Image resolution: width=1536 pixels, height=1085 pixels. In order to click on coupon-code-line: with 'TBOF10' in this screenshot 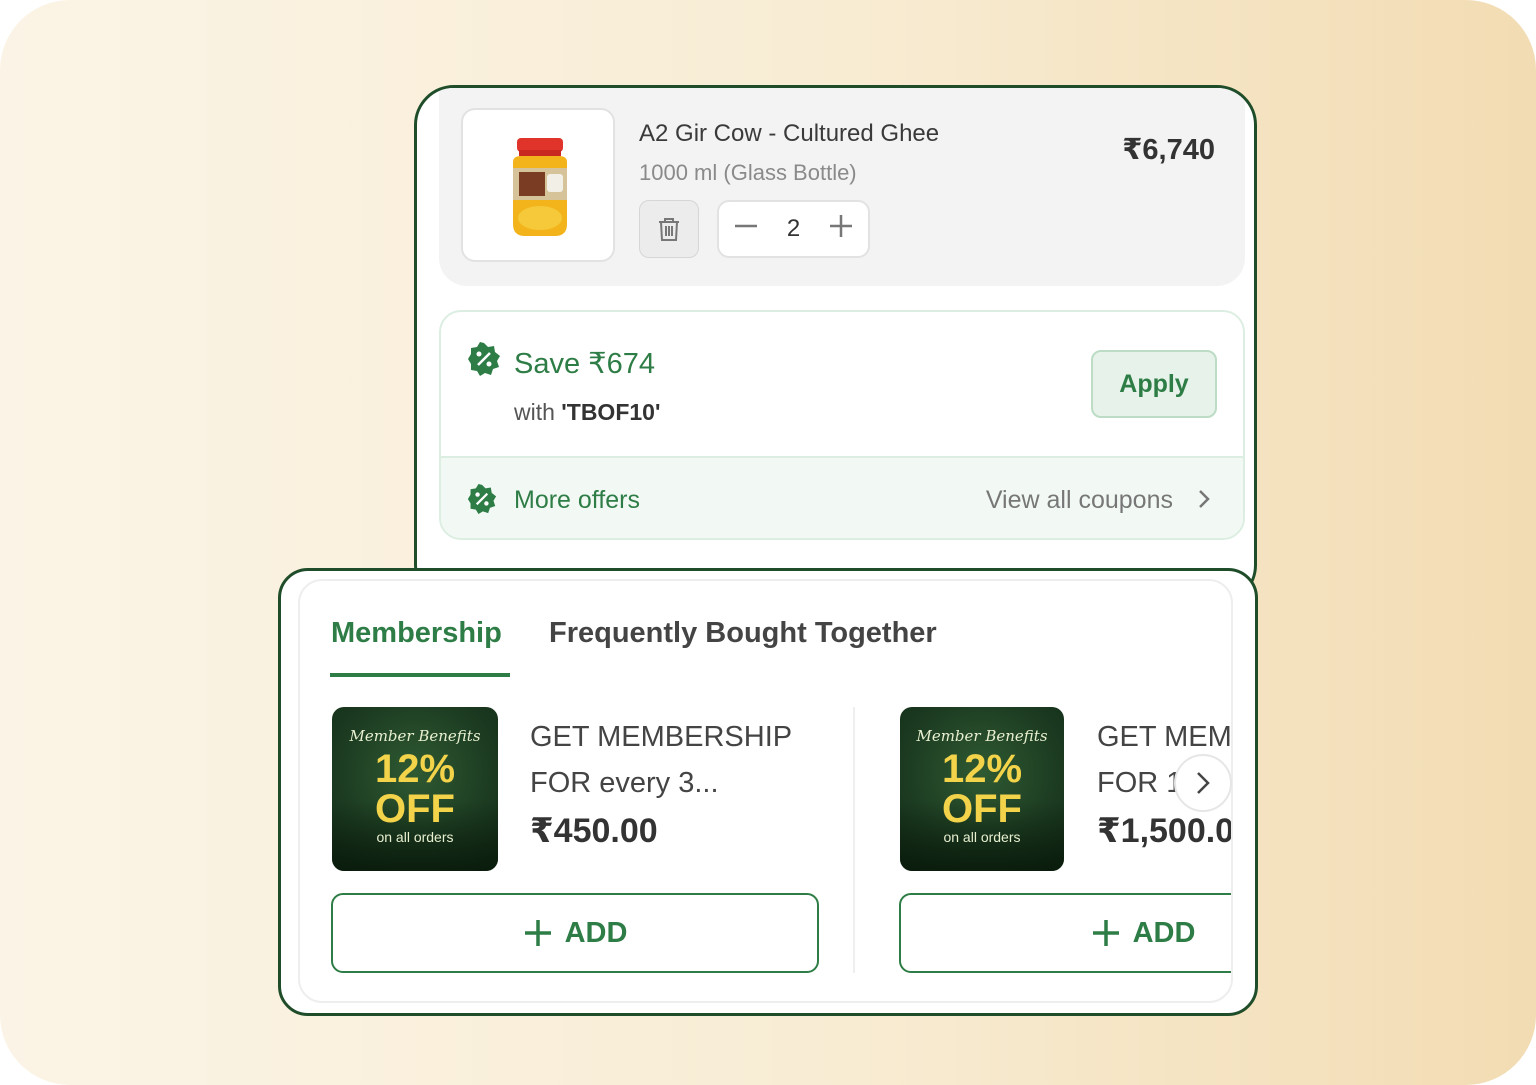, I will do `click(587, 412)`.